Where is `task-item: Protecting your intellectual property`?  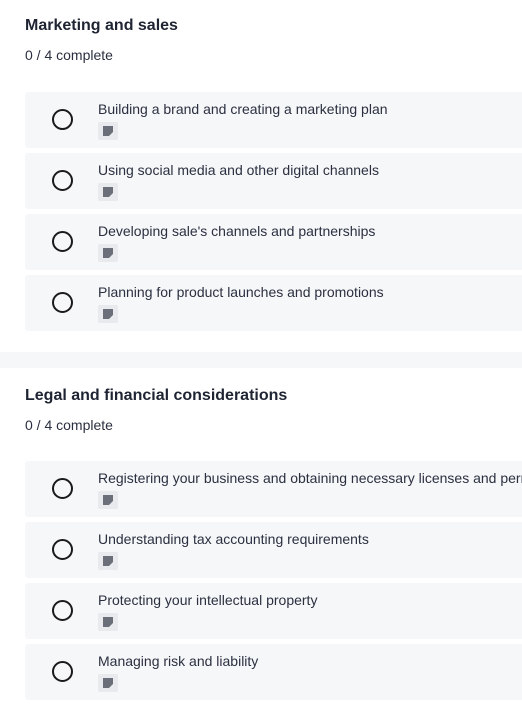 task-item: Protecting your intellectual property is located at coordinates (273, 611).